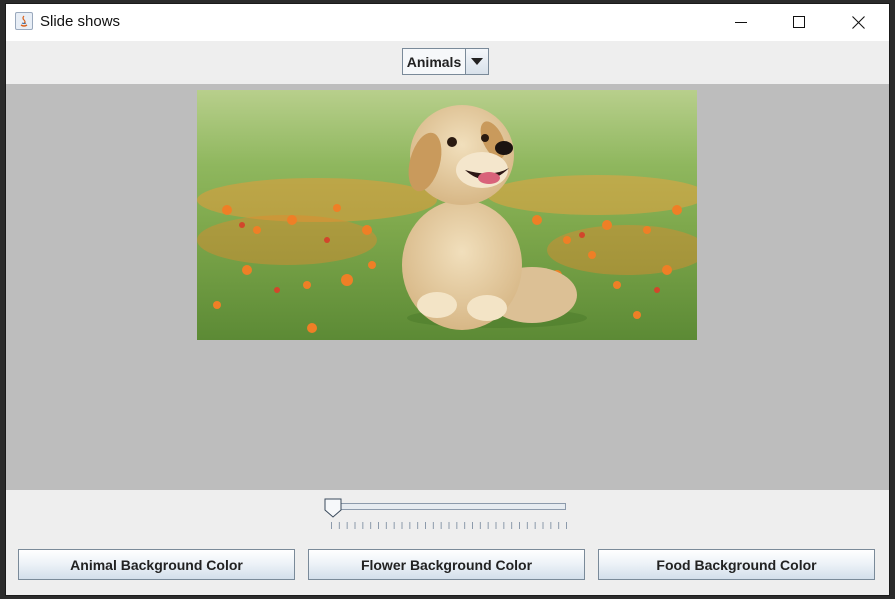  Describe the element at coordinates (447, 22) in the screenshot. I see `title-bar: Slide shows` at that location.